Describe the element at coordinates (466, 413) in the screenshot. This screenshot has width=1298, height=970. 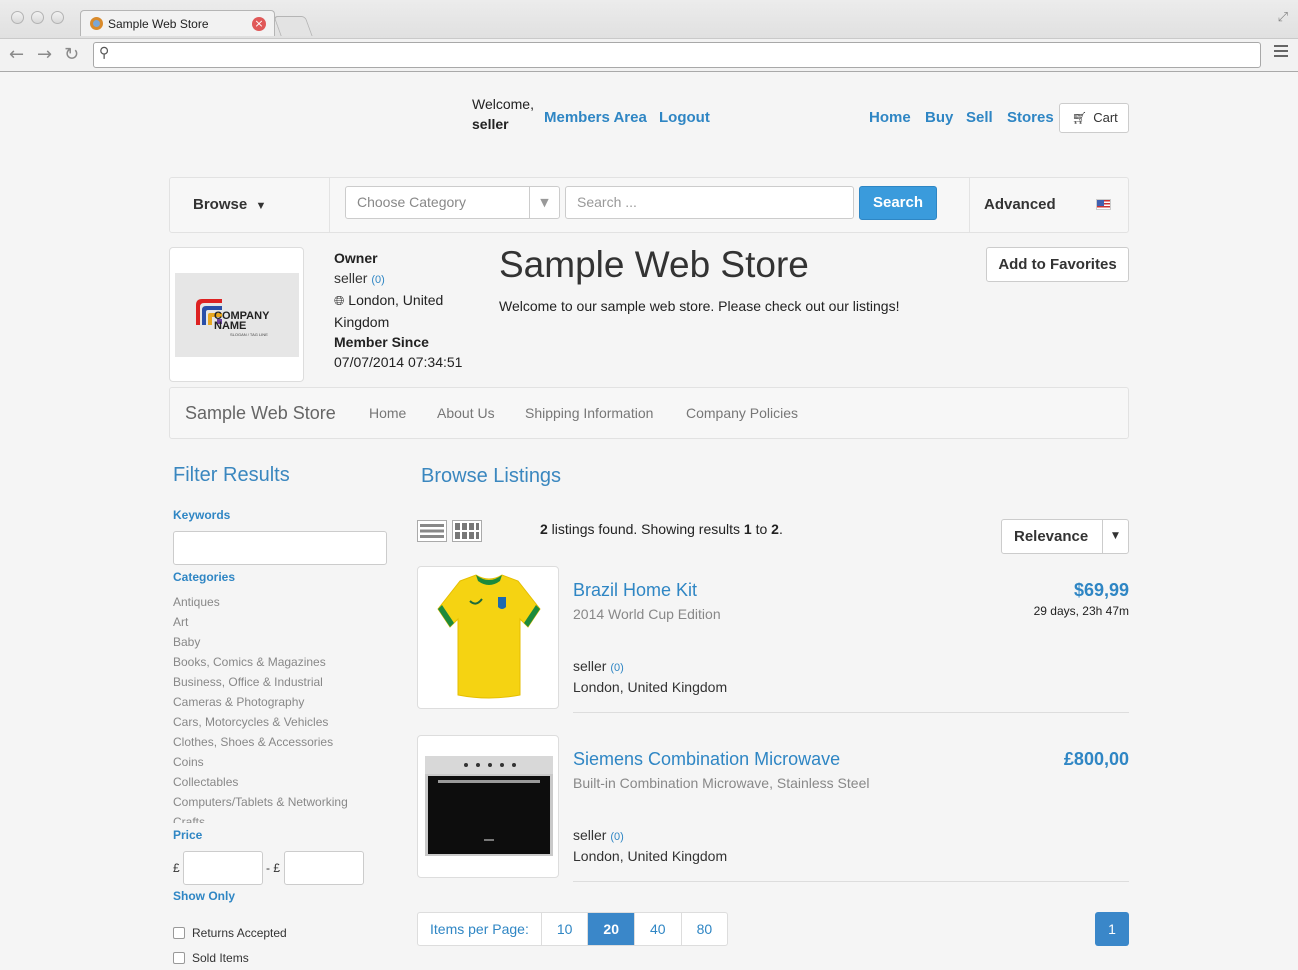
I see `store-nav-about: About Us` at that location.